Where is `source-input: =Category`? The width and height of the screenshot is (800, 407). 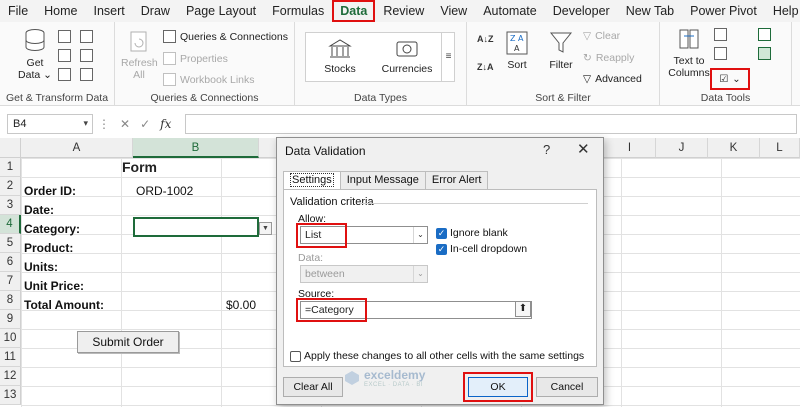 source-input: =Category is located at coordinates (416, 310).